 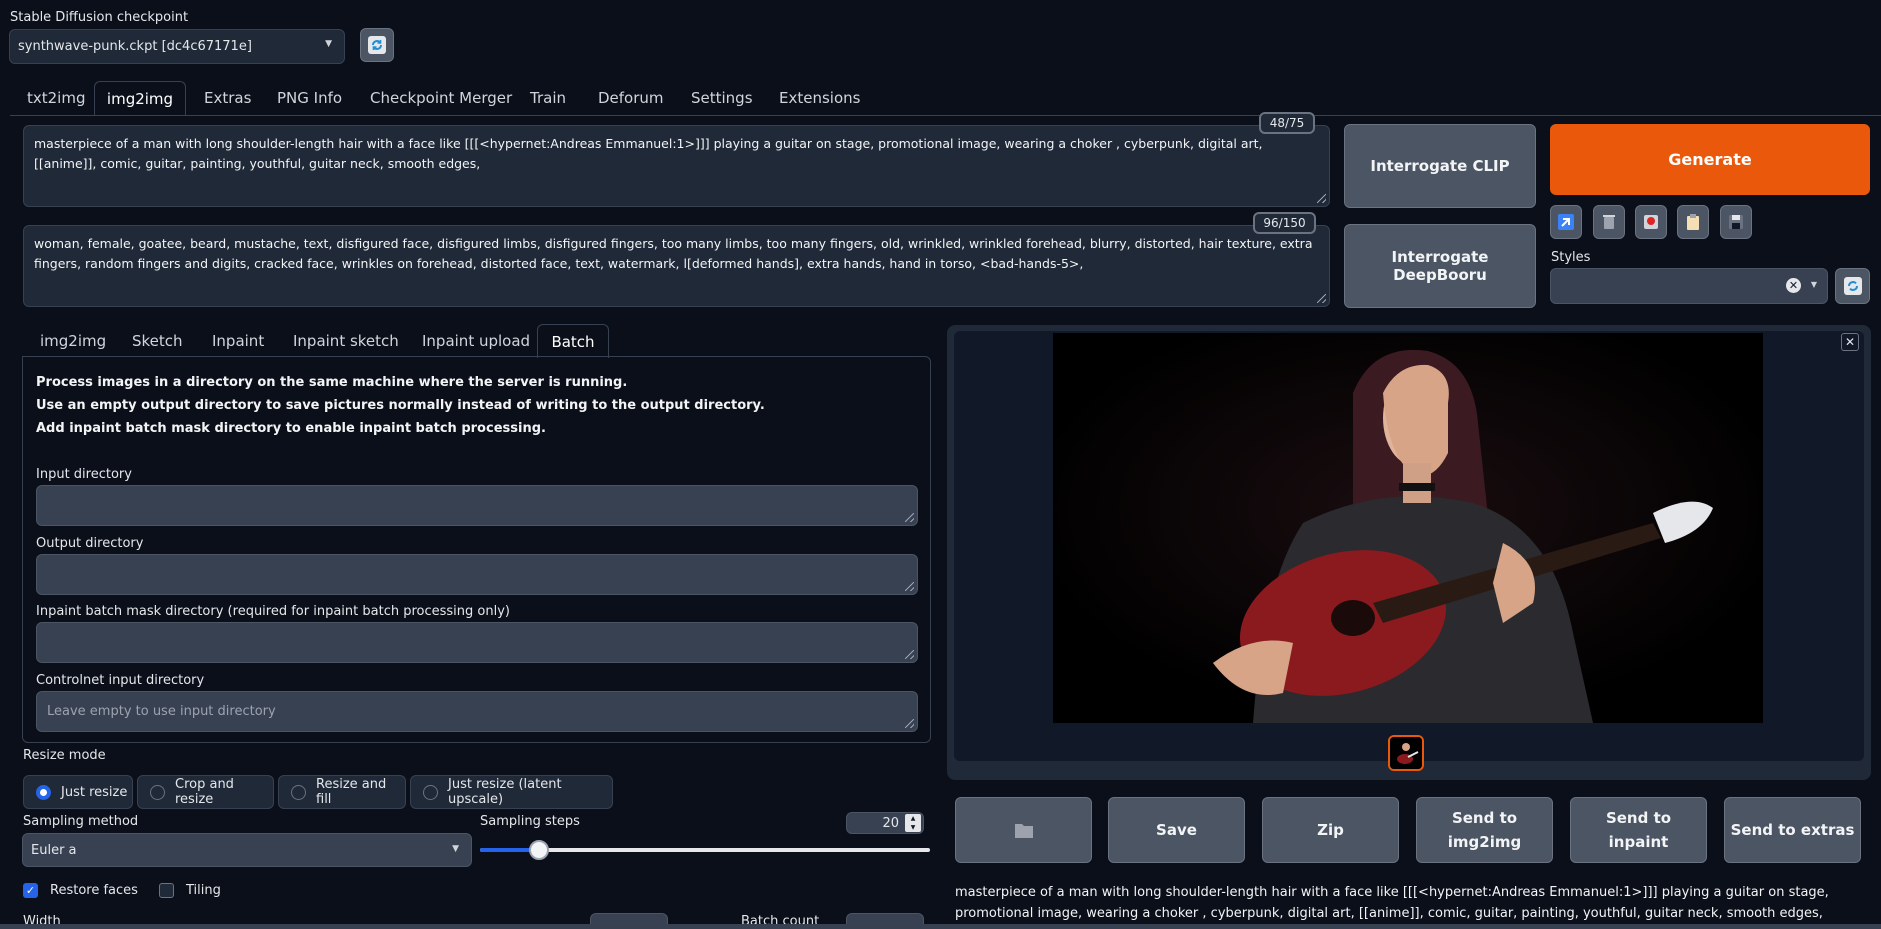 What do you see at coordinates (945, 115) in the screenshot?
I see `tabbar-divider` at bounding box center [945, 115].